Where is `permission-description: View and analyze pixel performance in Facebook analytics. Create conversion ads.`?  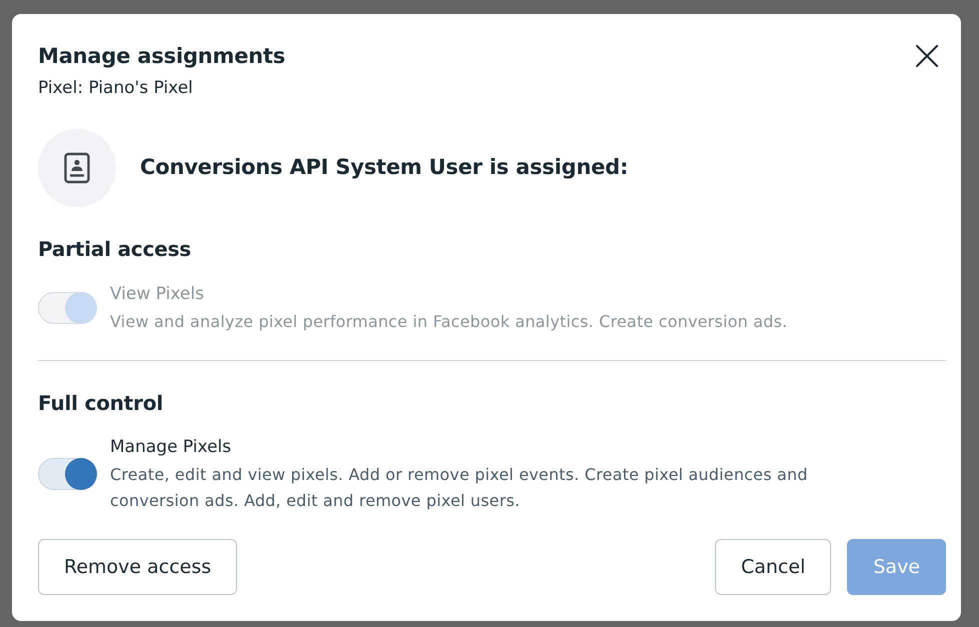 permission-description: View and analyze pixel performance in Facebook analytics. Create conversion ads. is located at coordinates (449, 322).